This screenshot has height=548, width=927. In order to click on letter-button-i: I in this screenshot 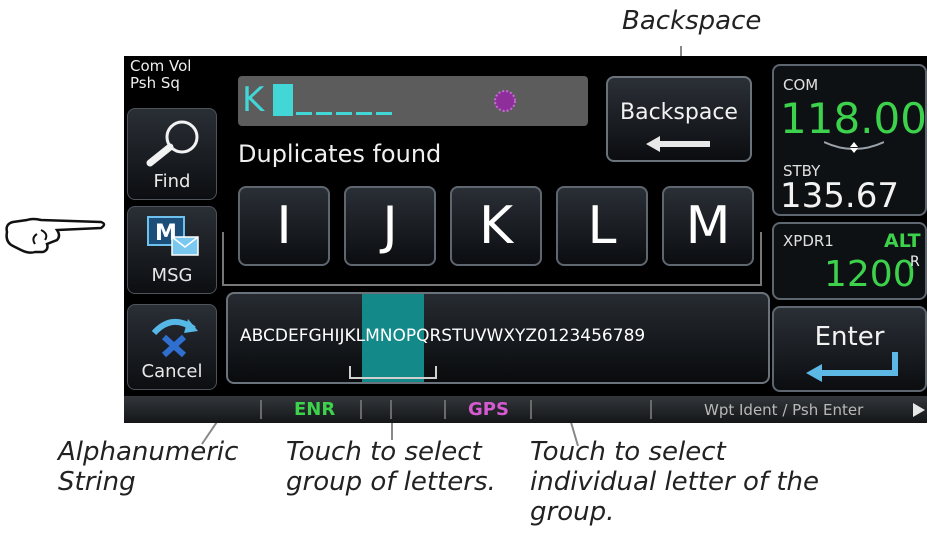, I will do `click(284, 226)`.